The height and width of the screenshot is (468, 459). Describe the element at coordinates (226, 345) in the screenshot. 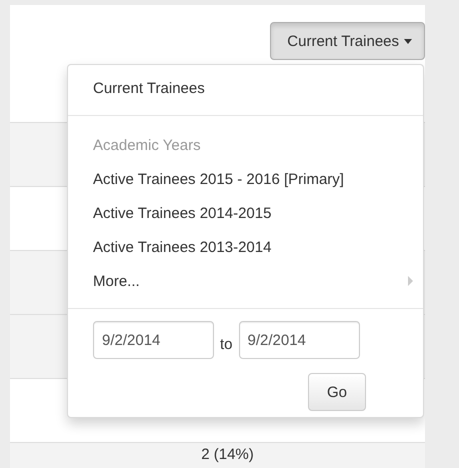

I see `range-separator: to` at that location.